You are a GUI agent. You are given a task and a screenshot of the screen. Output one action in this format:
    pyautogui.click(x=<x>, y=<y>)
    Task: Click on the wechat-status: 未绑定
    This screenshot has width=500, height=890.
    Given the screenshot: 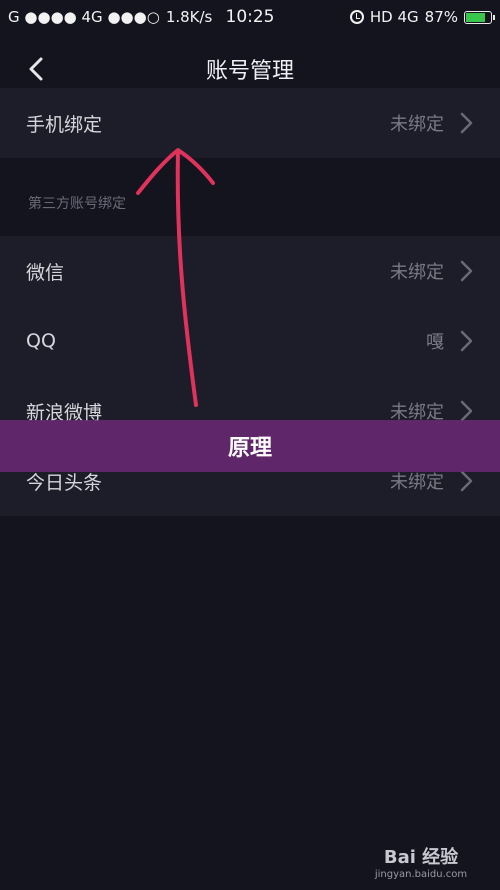 What is the action you would take?
    pyautogui.click(x=417, y=272)
    